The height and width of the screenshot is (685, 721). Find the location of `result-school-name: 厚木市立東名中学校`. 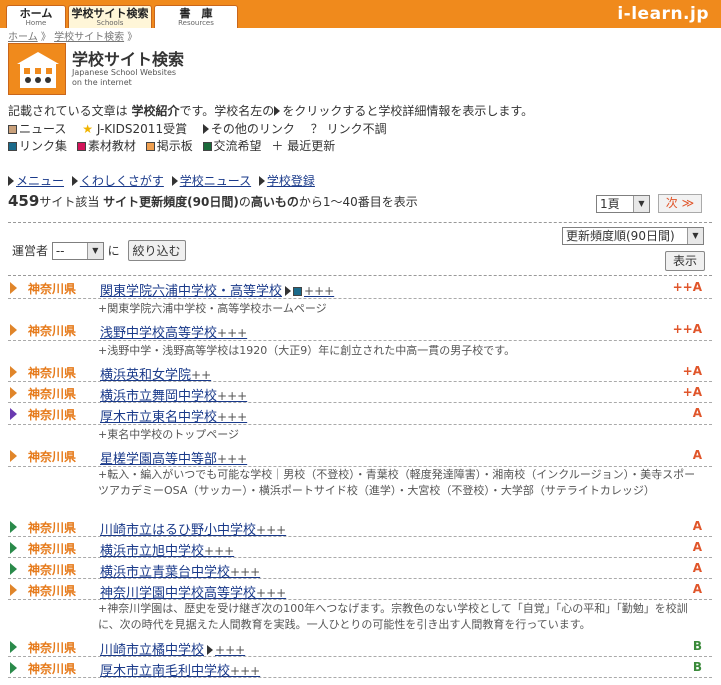

result-school-name: 厚木市立東名中学校 is located at coordinates (158, 417).